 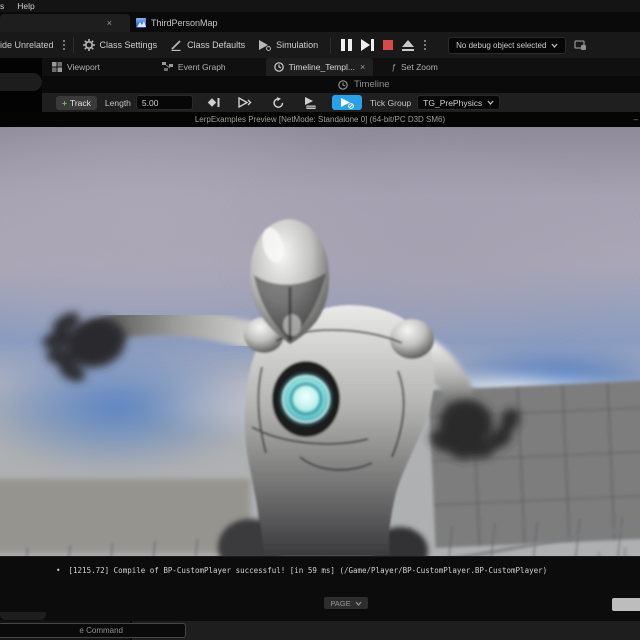 I want to click on replicated-play-icon, so click(x=309, y=102).